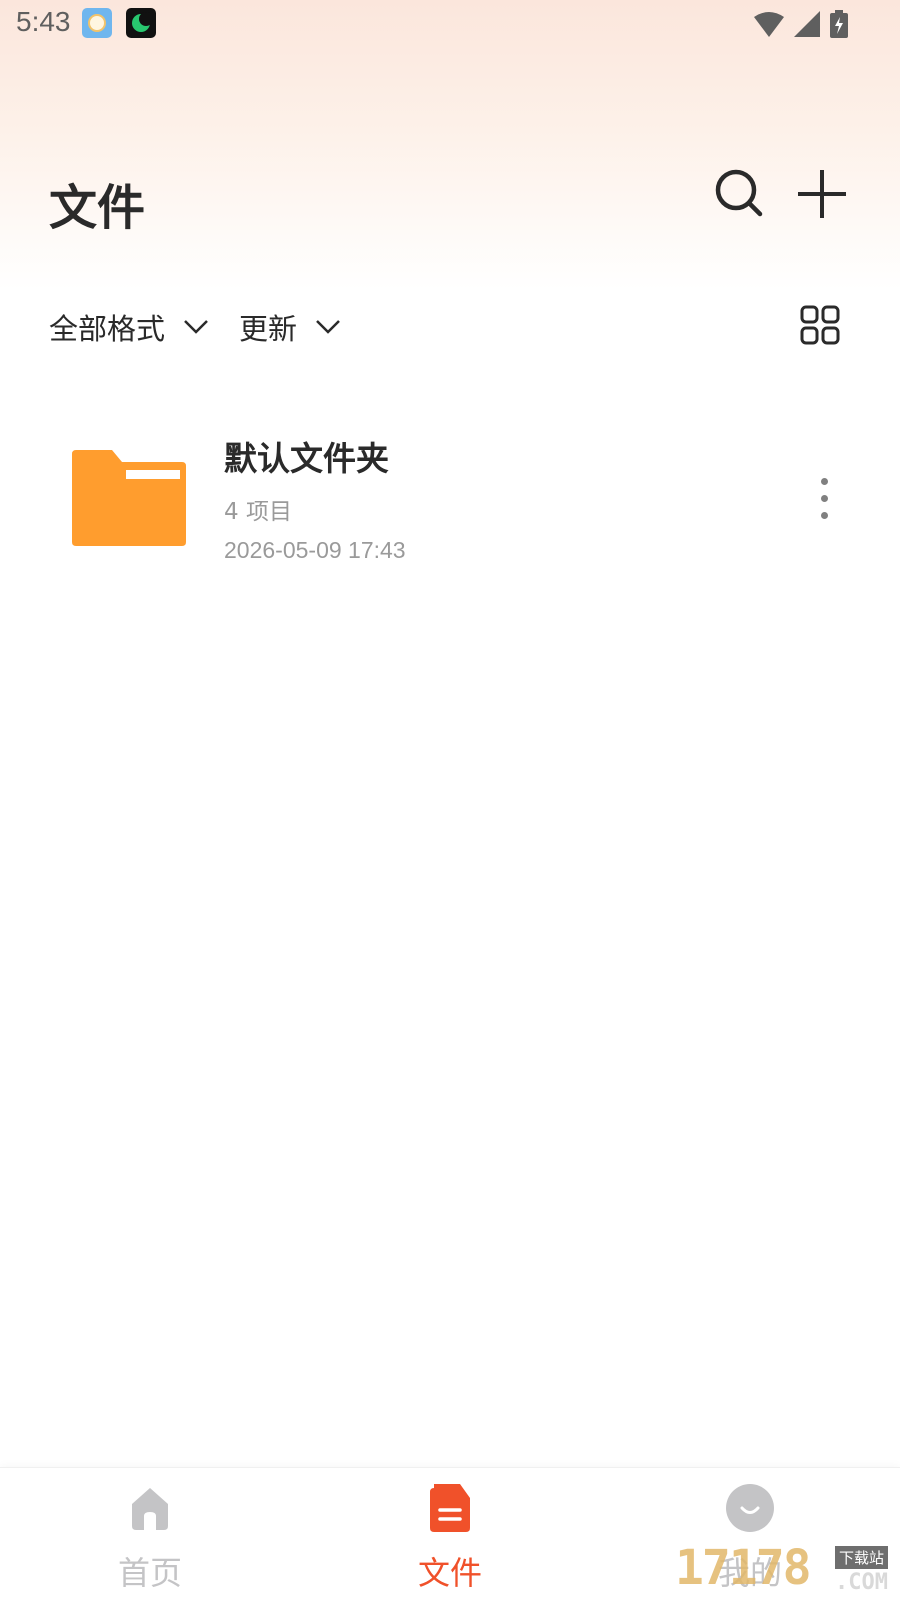  I want to click on document-icon, so click(450, 1508).